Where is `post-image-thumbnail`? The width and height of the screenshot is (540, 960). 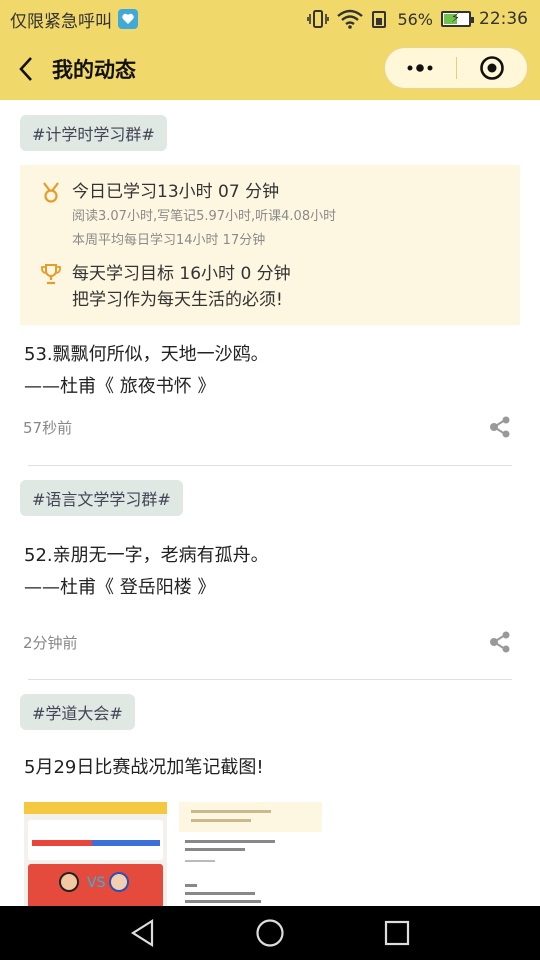 post-image-thumbnail is located at coordinates (250, 854).